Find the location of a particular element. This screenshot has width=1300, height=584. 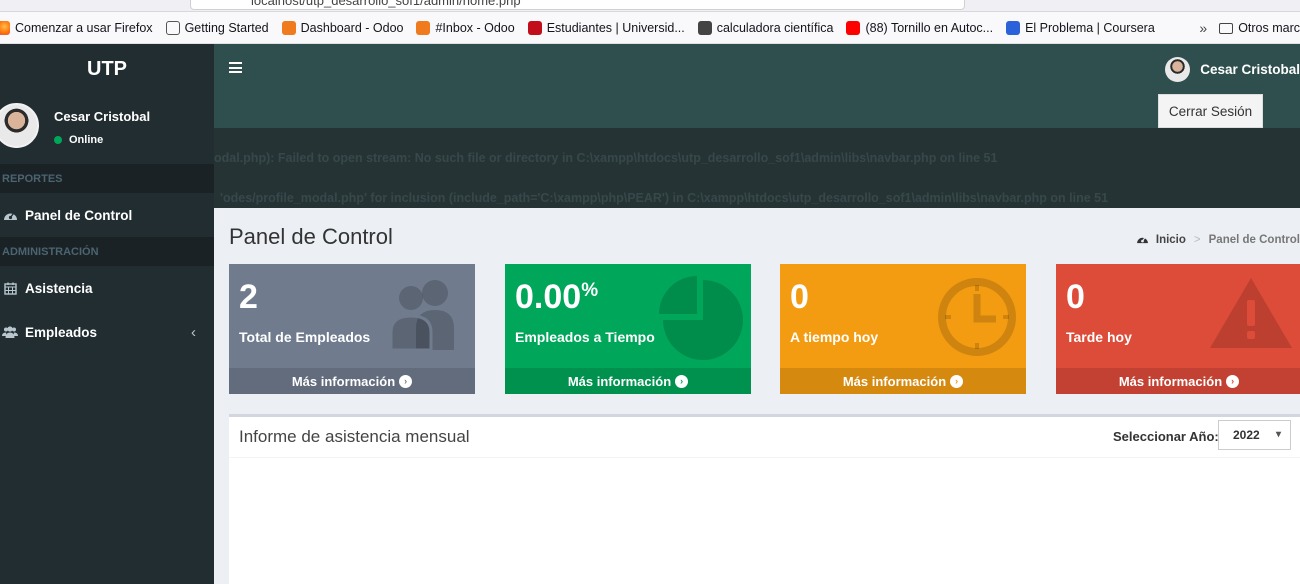

navbar-user-name: Cesar Cristobal is located at coordinates (1250, 69).